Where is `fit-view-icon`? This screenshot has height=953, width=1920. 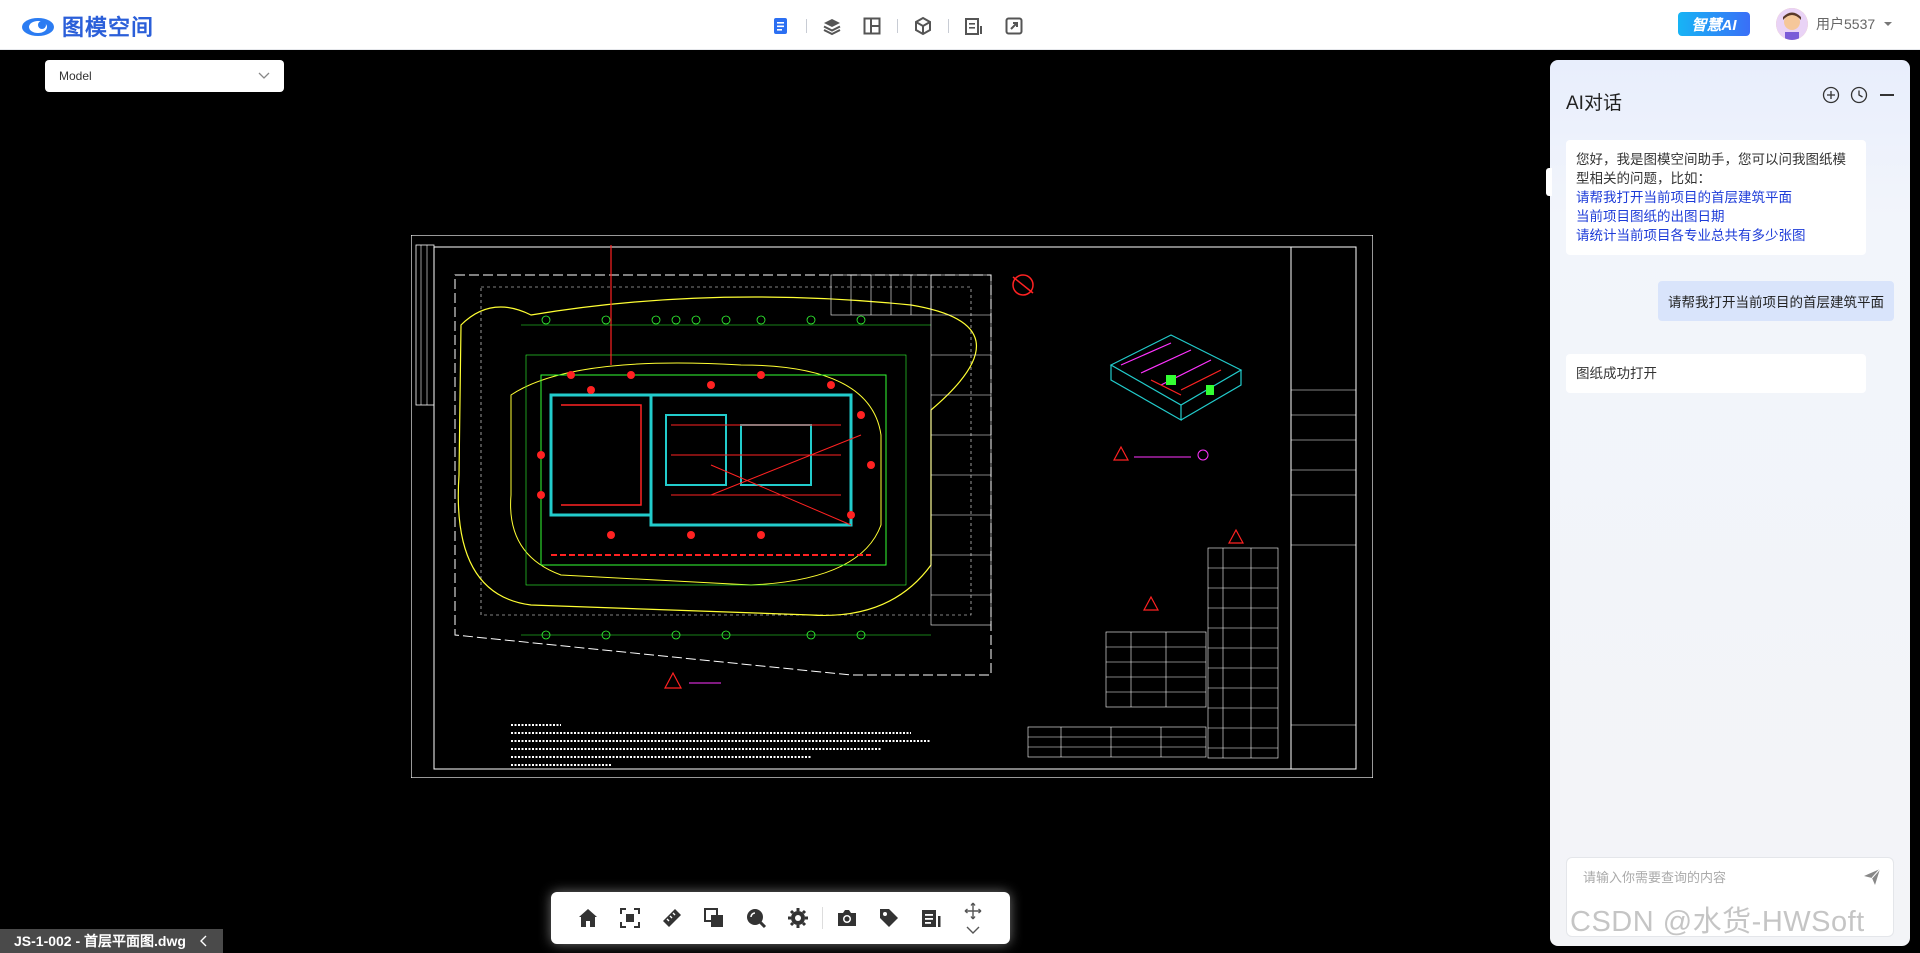
fit-view-icon is located at coordinates (630, 918).